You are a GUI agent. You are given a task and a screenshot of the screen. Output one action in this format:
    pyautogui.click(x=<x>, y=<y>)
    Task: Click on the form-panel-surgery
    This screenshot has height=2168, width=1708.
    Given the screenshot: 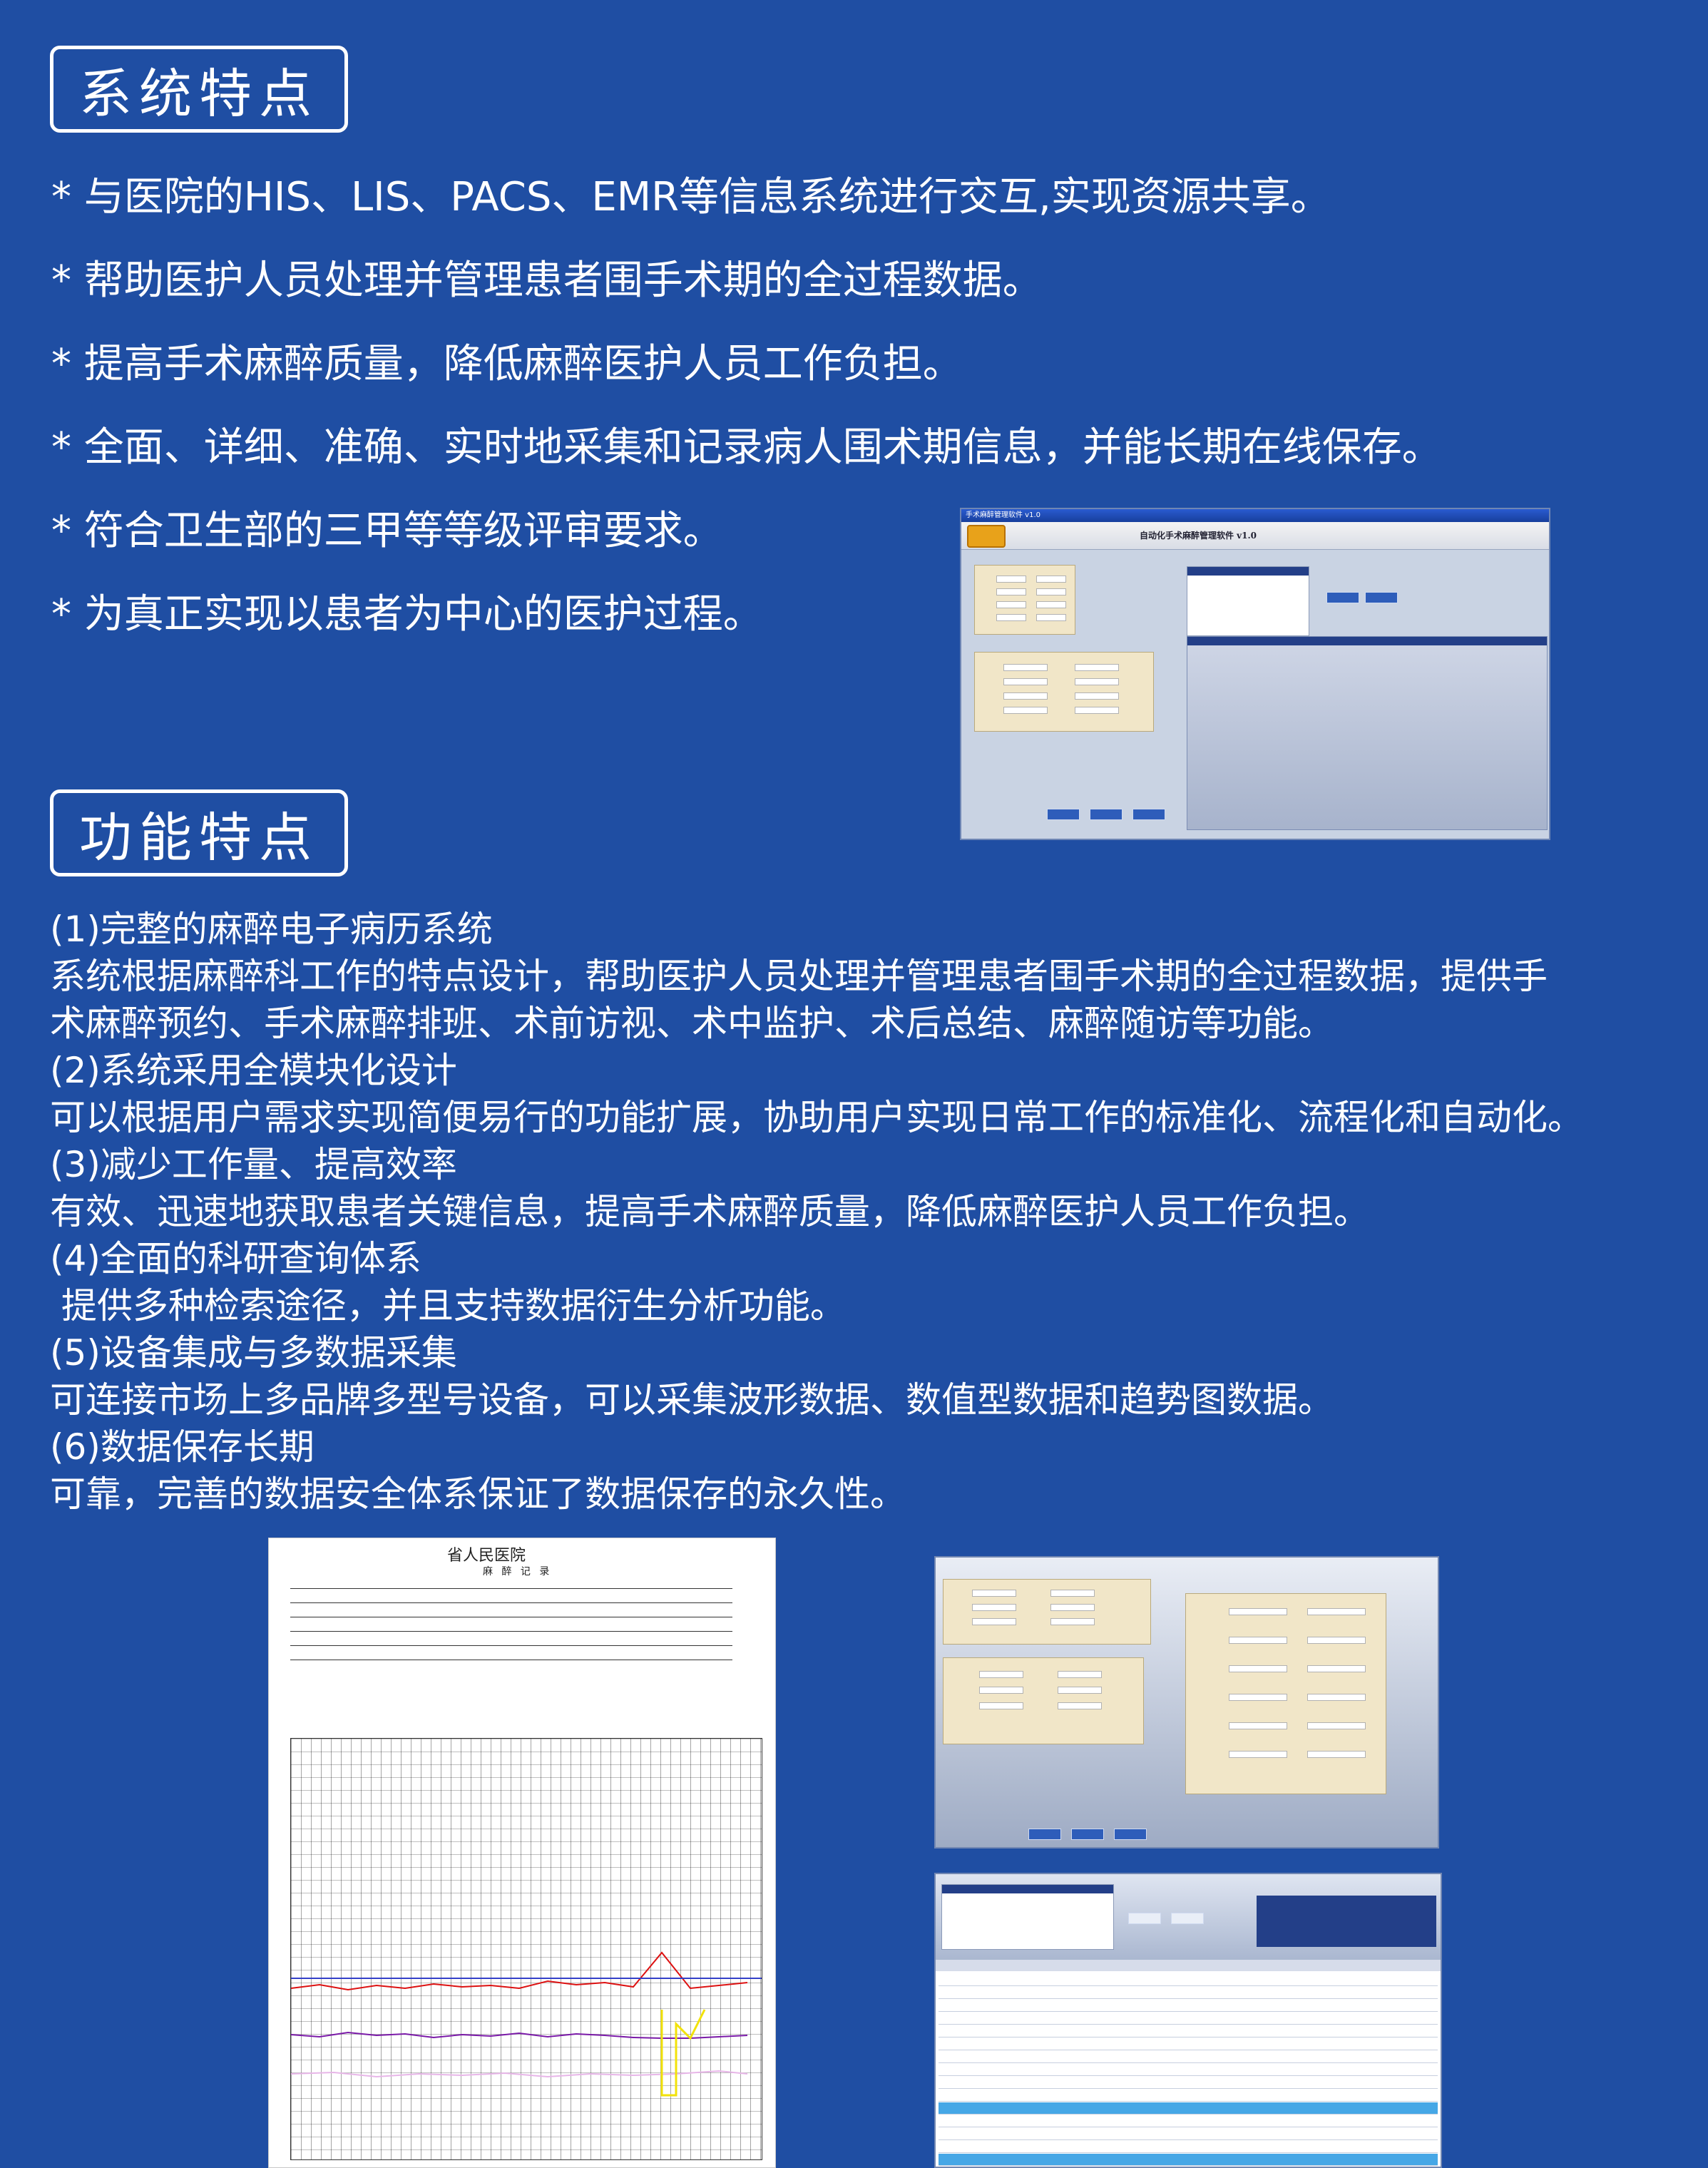 What is the action you would take?
    pyautogui.click(x=1285, y=1694)
    